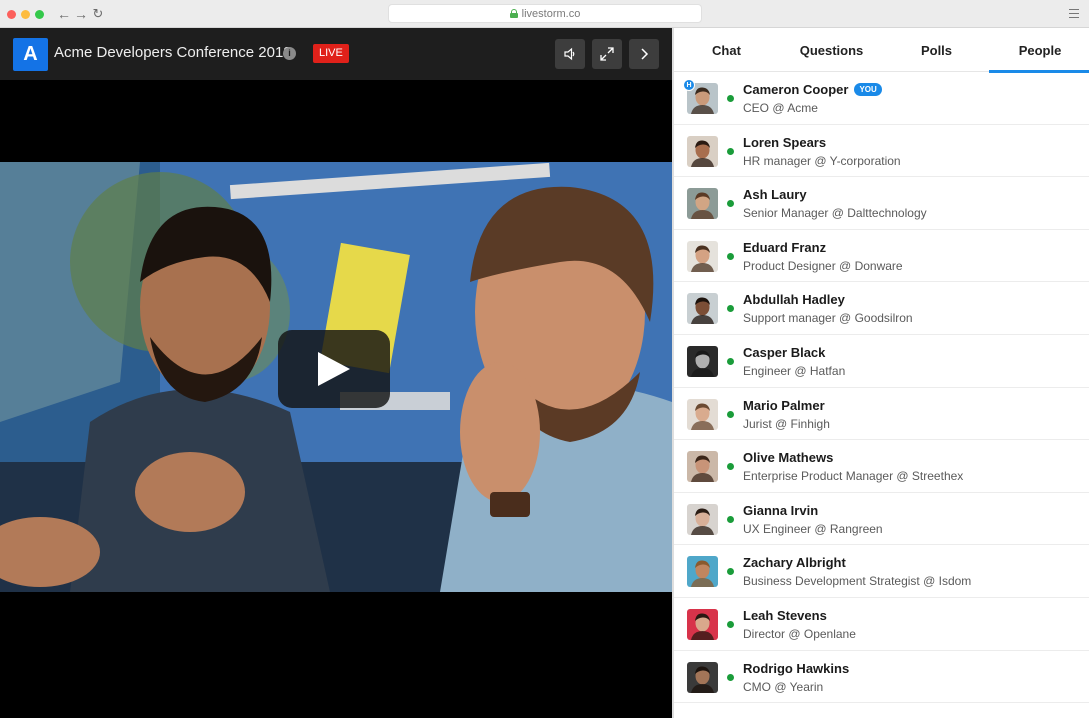 The height and width of the screenshot is (718, 1089). I want to click on tab-polls: Polls, so click(936, 50).